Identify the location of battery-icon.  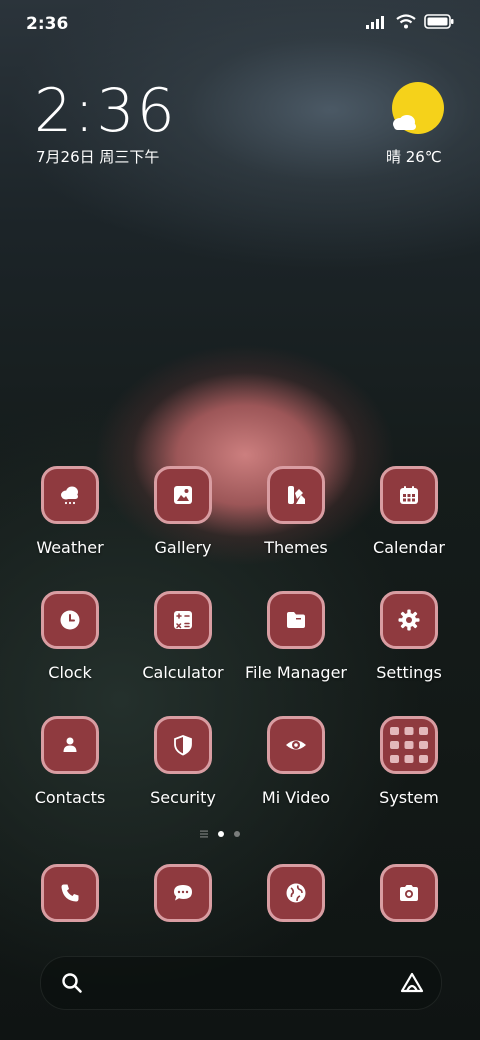
(439, 21).